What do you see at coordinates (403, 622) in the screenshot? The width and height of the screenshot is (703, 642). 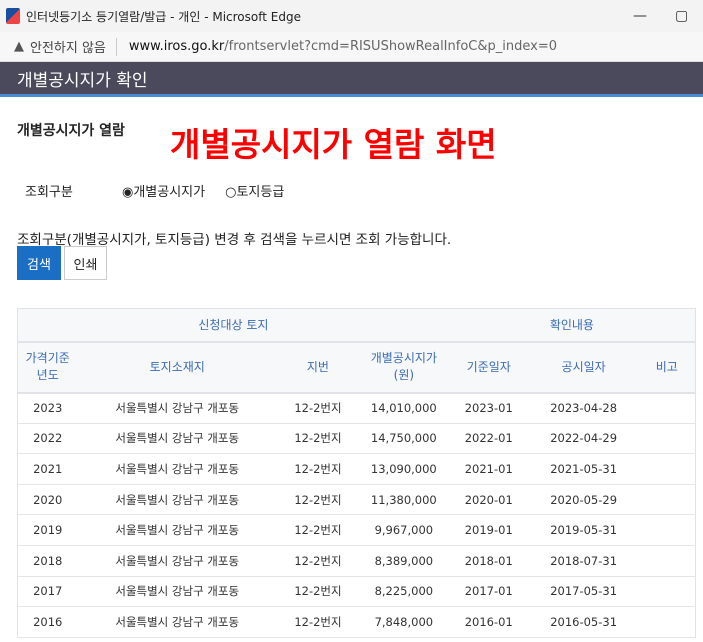 I see `table-cell: 7,848,000` at bounding box center [403, 622].